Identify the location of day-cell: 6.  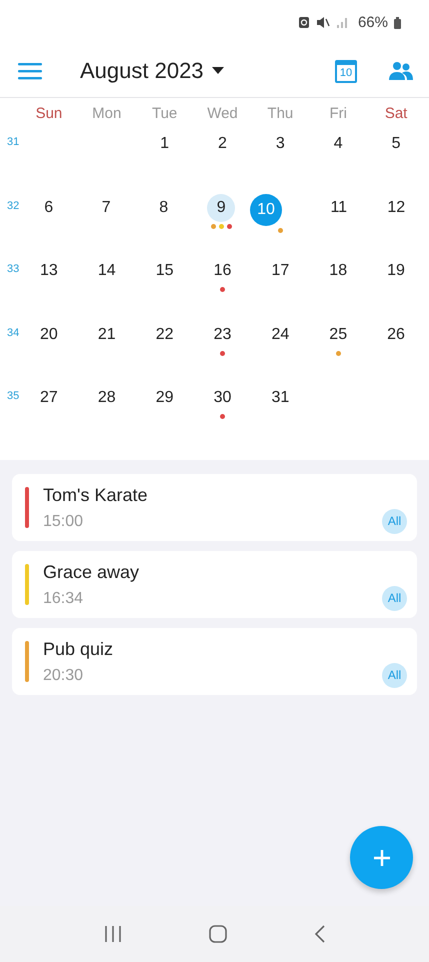
(48, 208).